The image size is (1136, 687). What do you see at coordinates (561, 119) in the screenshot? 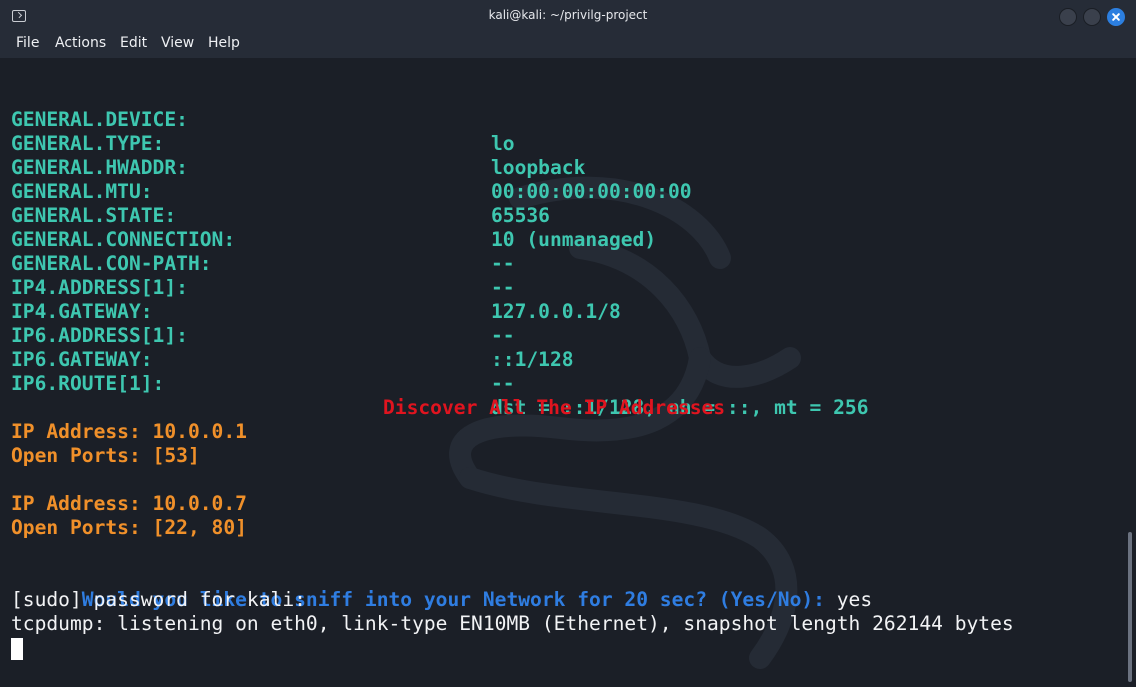
I see `info-row: GENERAL.DEVICE: lo` at bounding box center [561, 119].